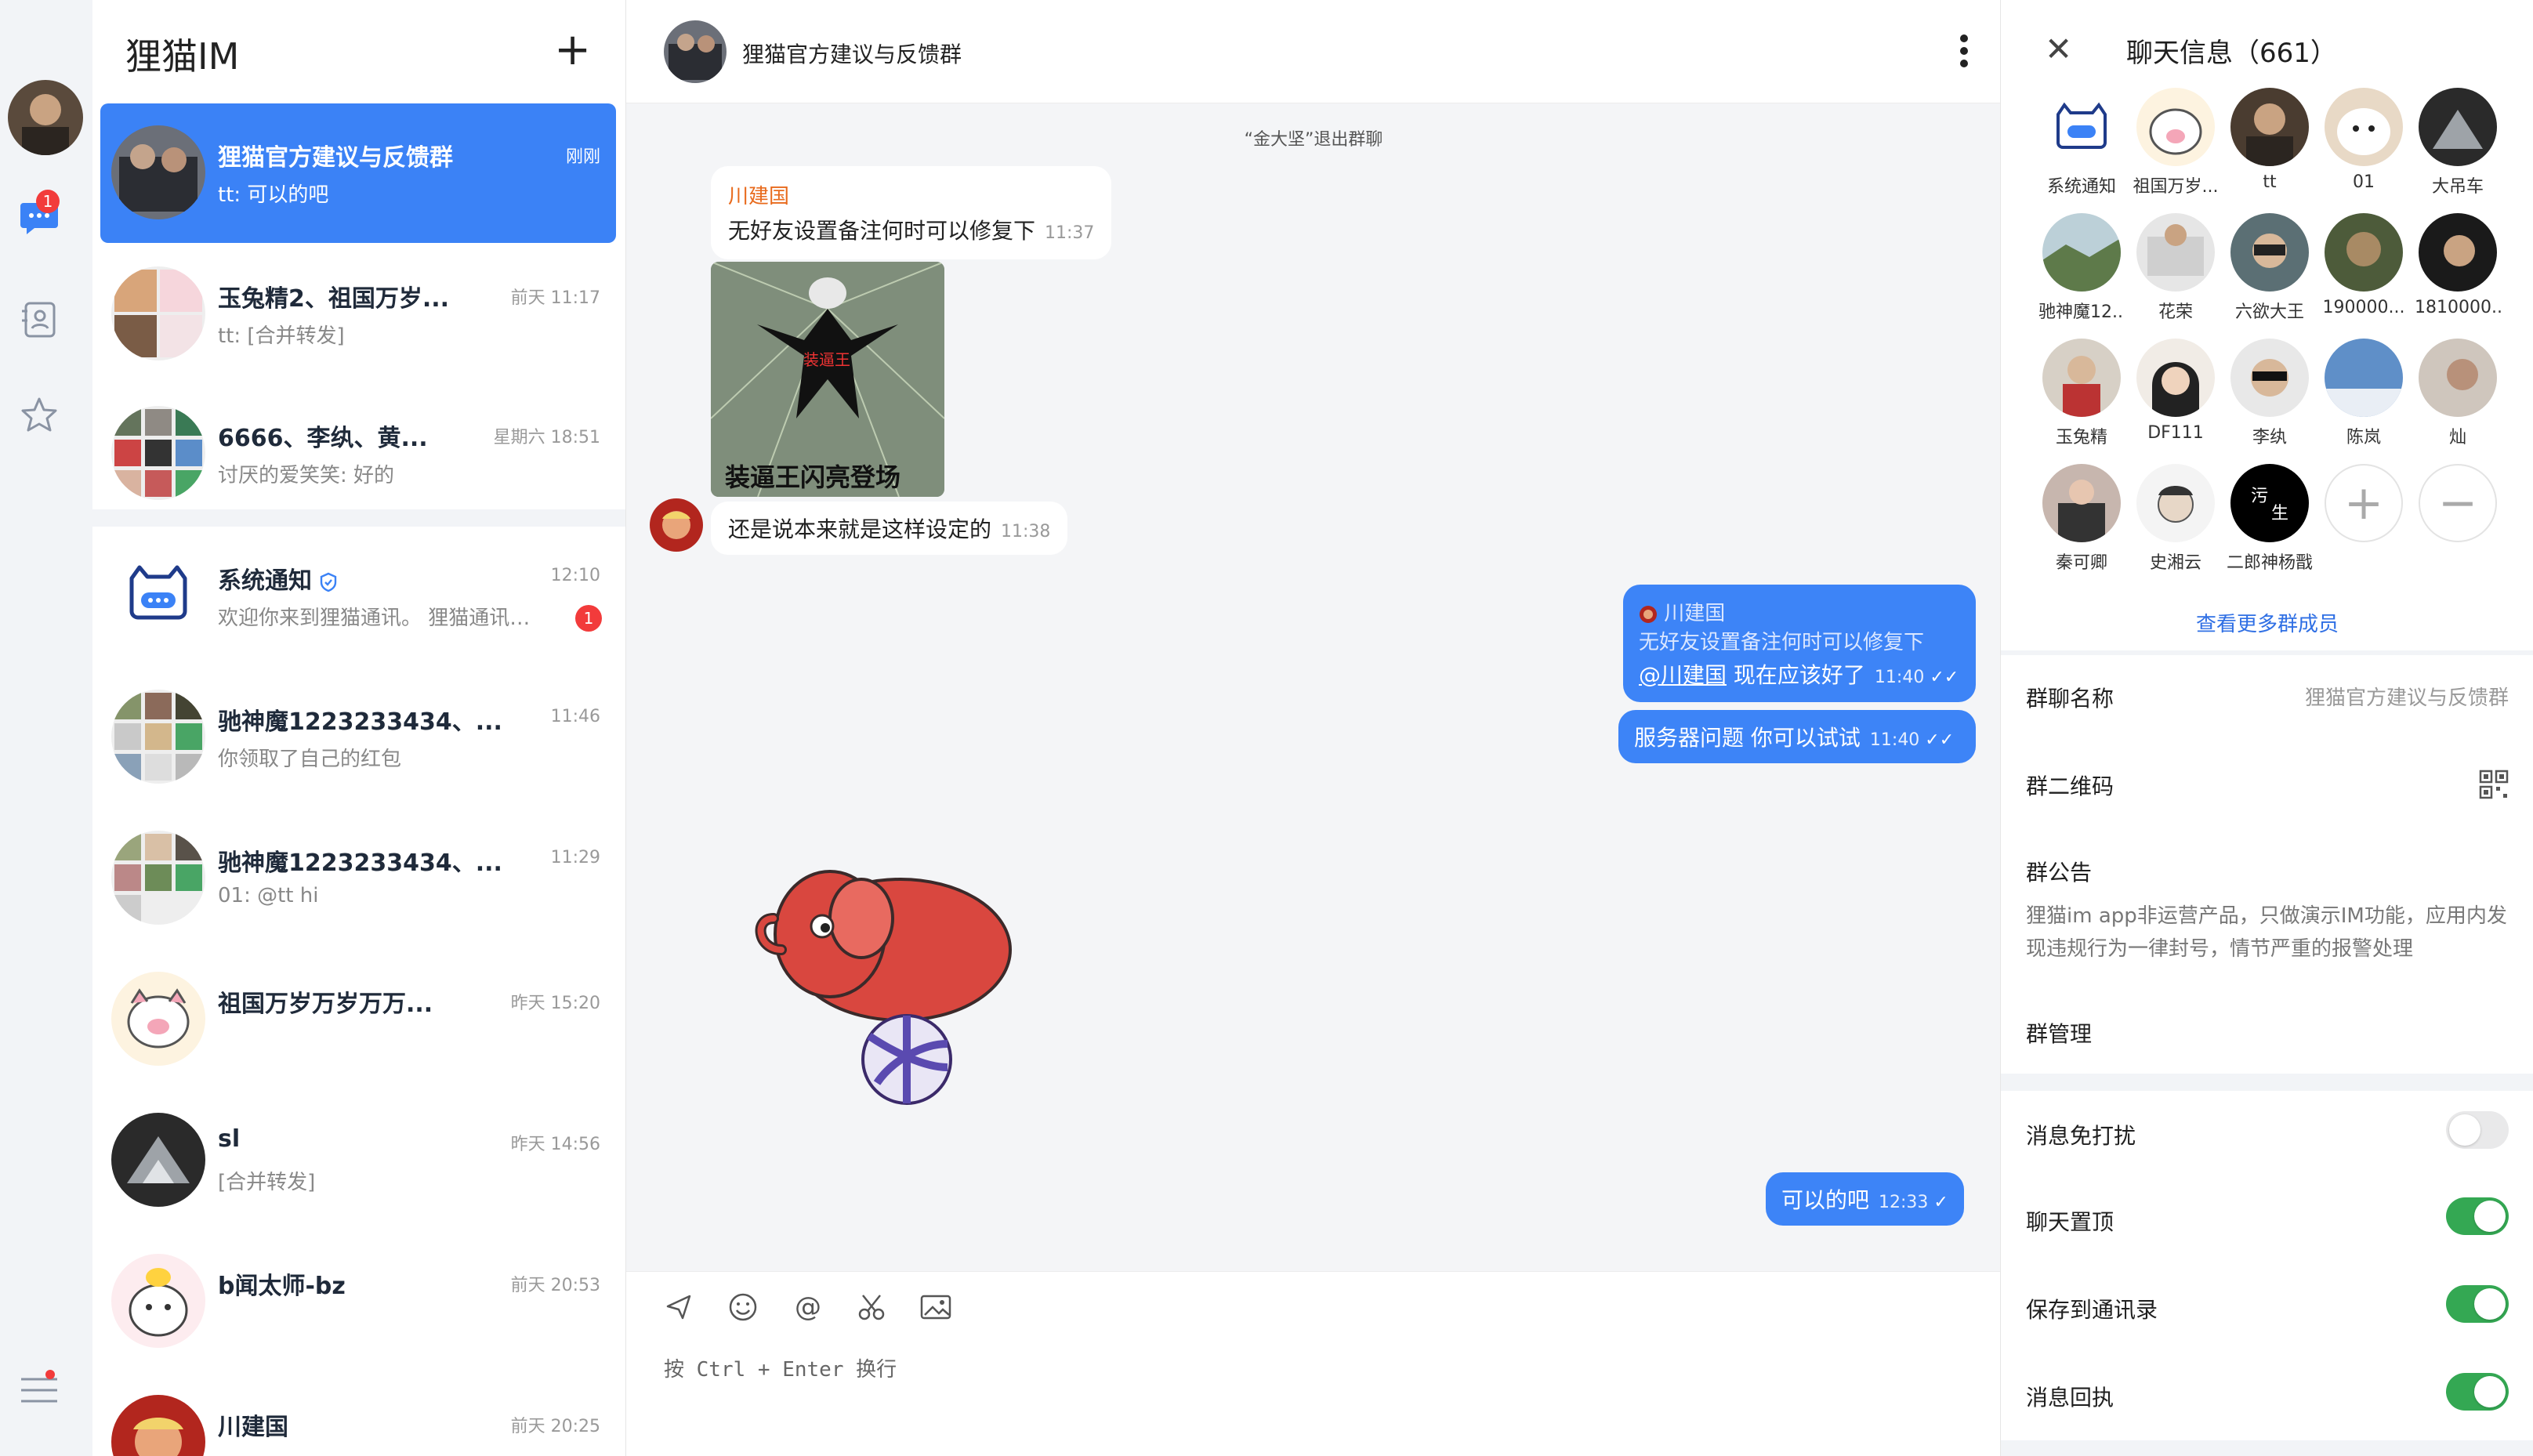 The width and height of the screenshot is (2533, 1456). Describe the element at coordinates (358, 1414) in the screenshot. I see `conversation-item: 川建国 前天 20:25` at that location.